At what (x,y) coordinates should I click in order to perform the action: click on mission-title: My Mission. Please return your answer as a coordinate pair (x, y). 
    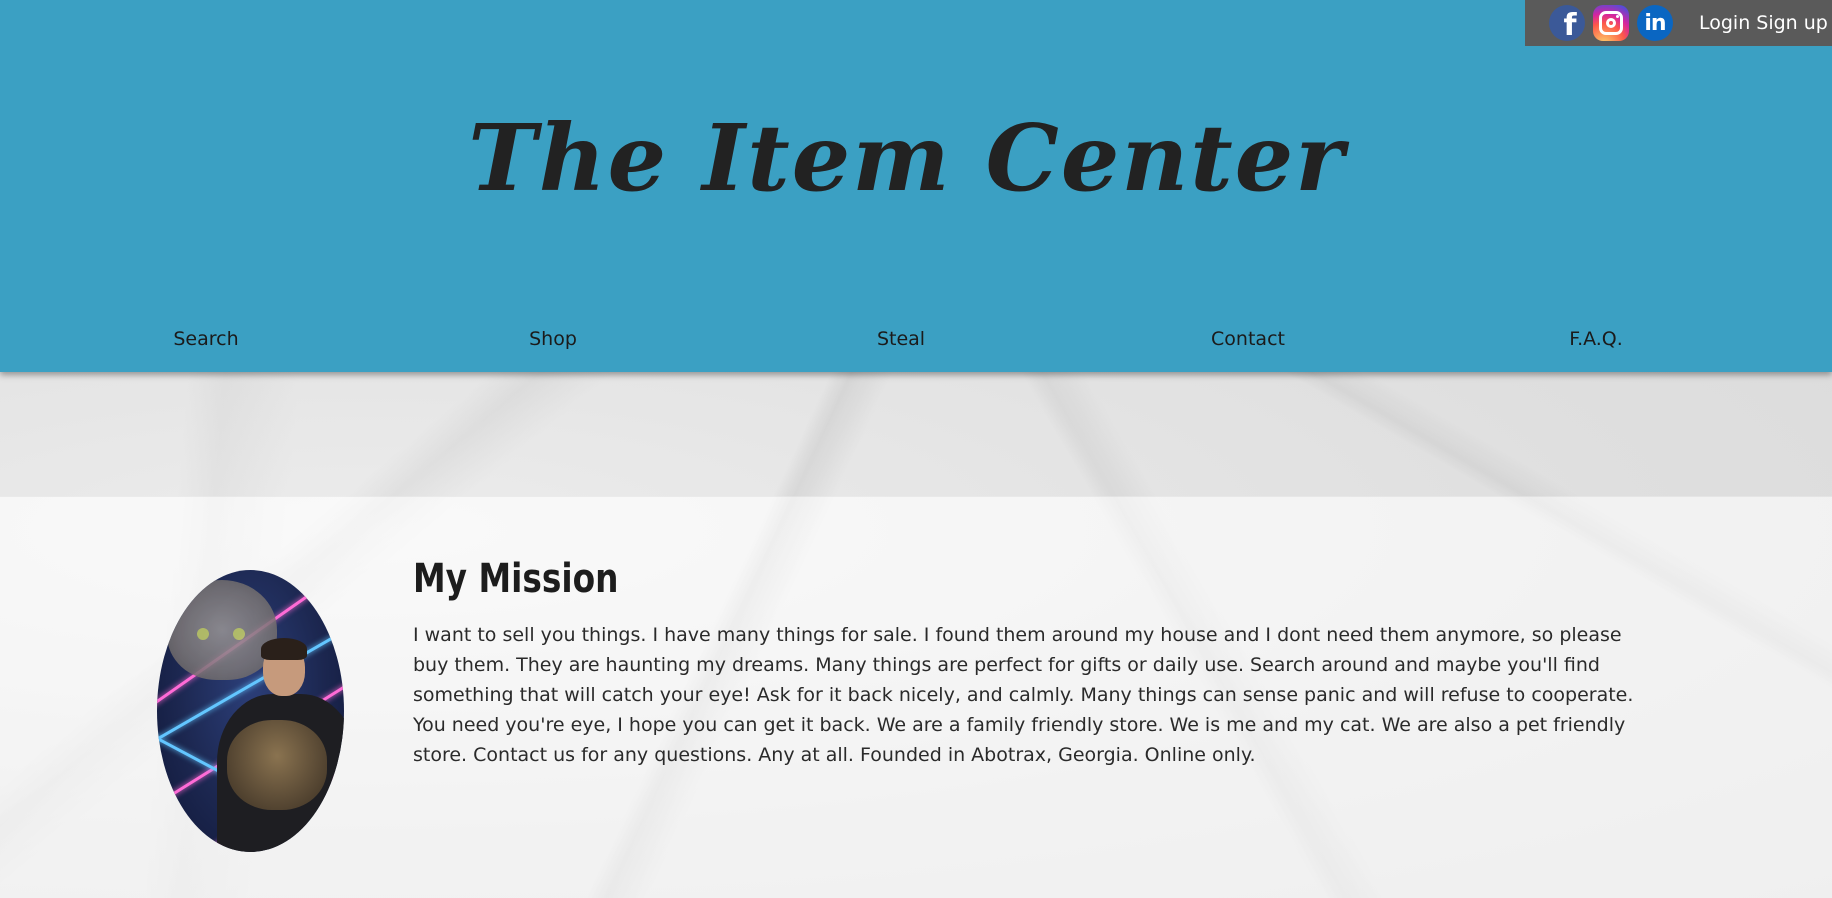
    Looking at the image, I should click on (516, 579).